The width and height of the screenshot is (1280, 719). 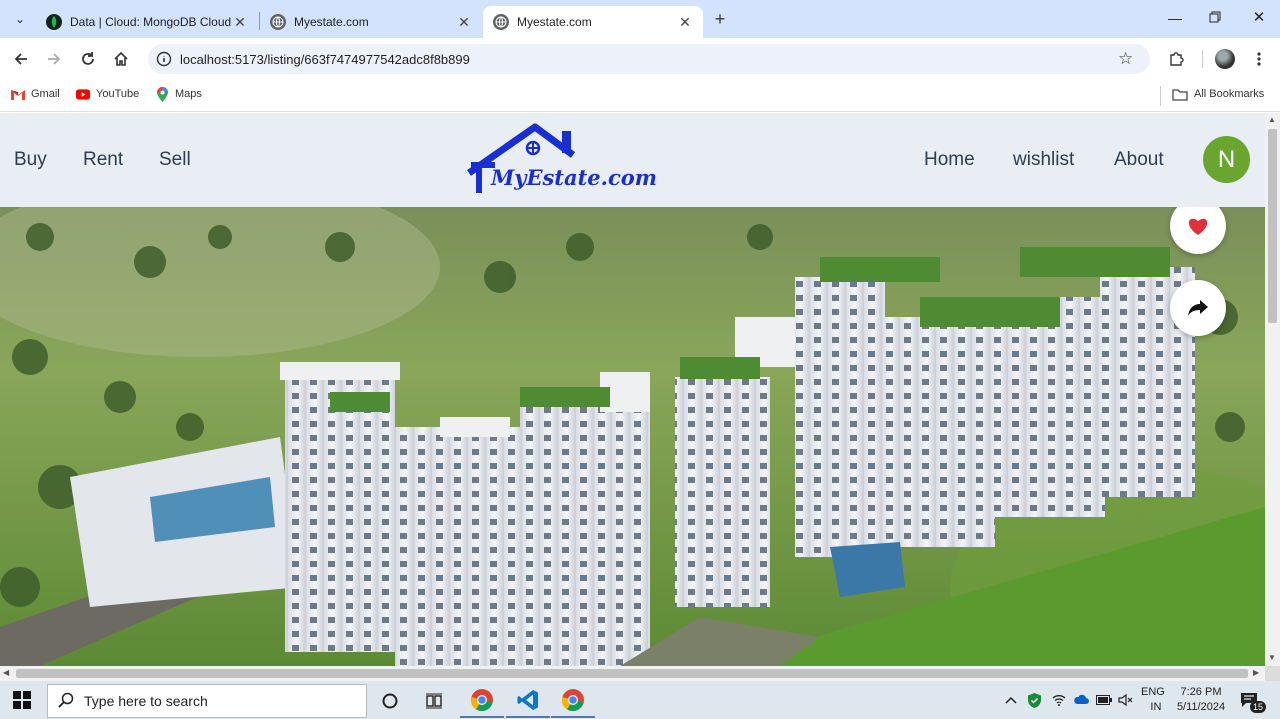 I want to click on bookmarks-divider, so click(x=1160, y=96).